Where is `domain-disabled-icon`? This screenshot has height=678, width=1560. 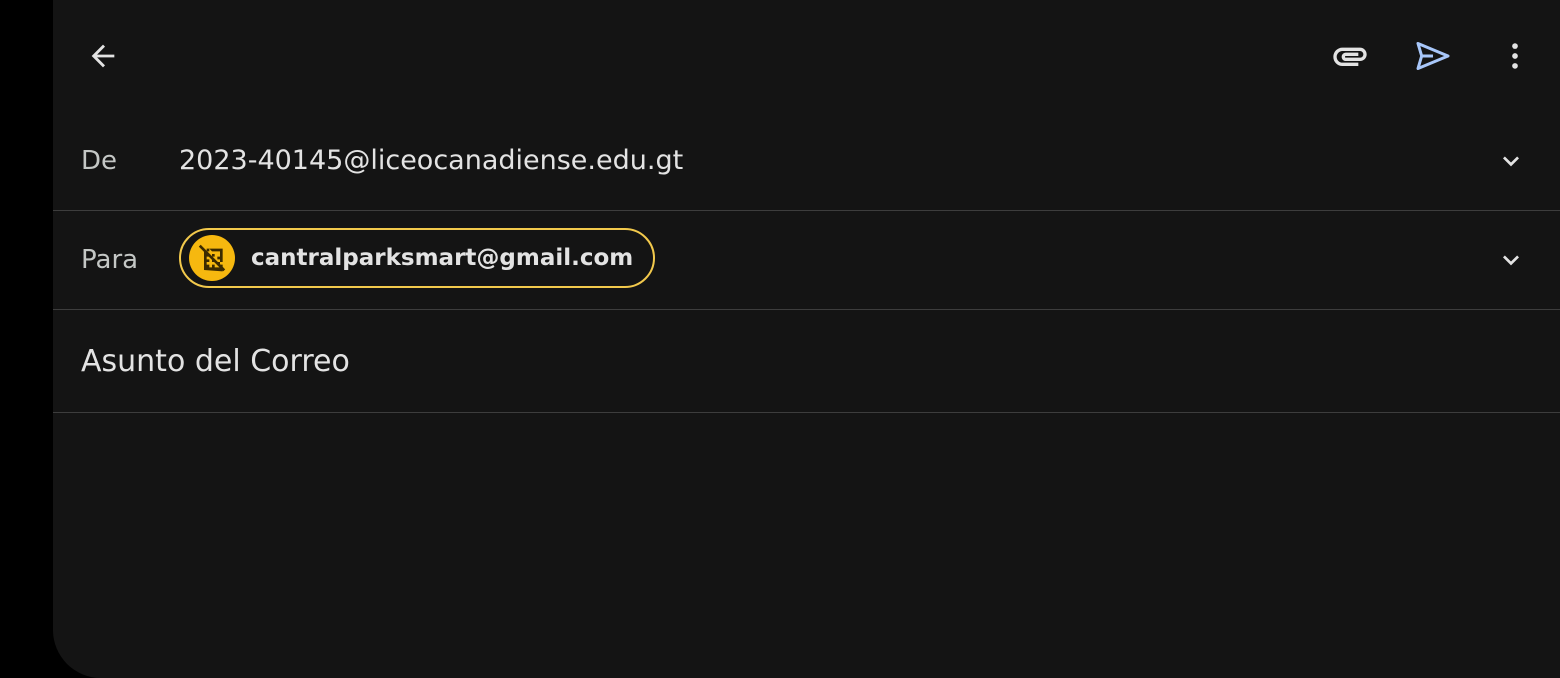 domain-disabled-icon is located at coordinates (212, 258).